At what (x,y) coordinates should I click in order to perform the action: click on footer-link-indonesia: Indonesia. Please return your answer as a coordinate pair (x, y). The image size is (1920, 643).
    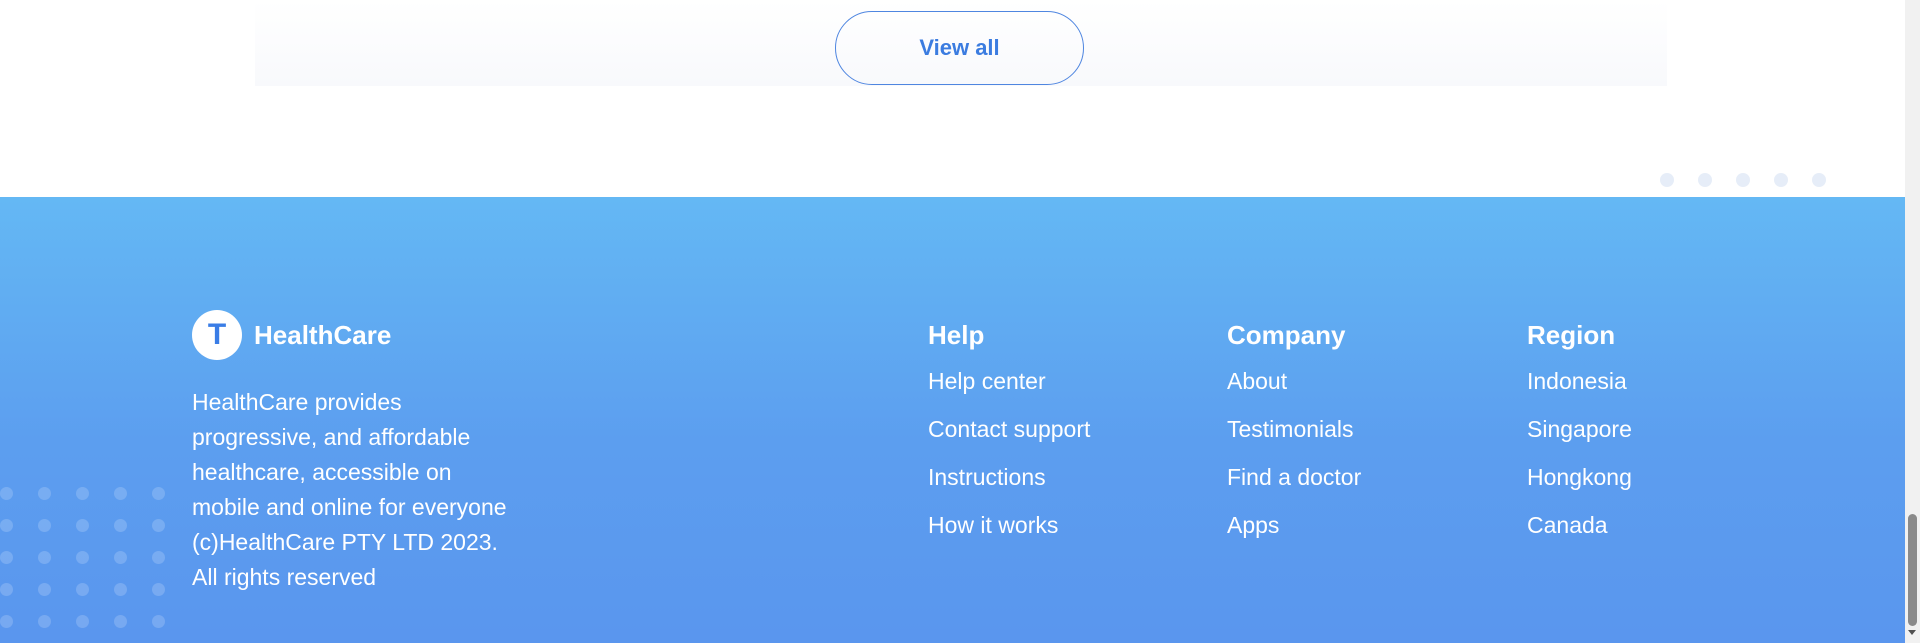
    Looking at the image, I should click on (1579, 381).